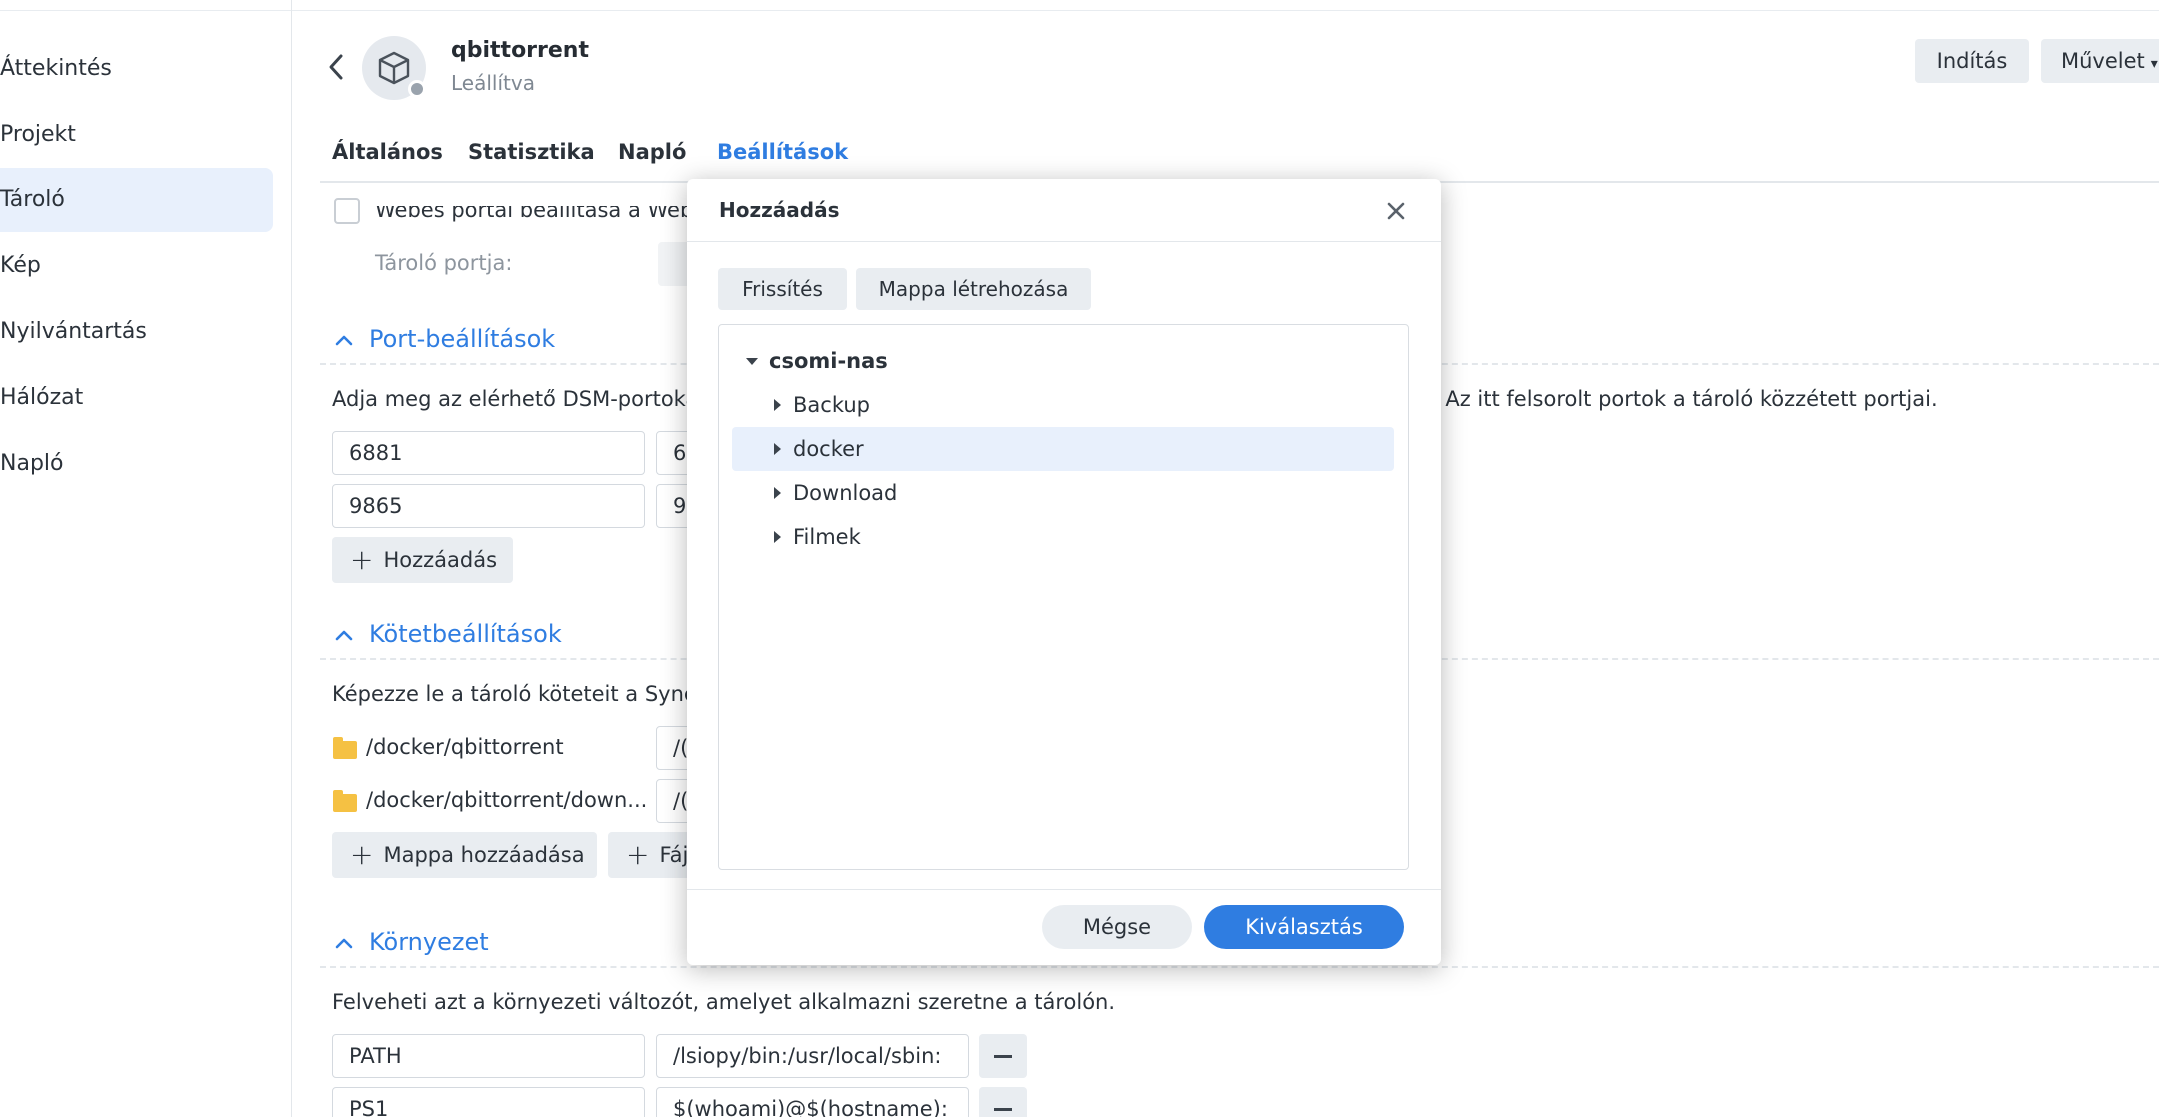 Image resolution: width=2159 pixels, height=1117 pixels. I want to click on tab-settings: Beállítások, so click(782, 152).